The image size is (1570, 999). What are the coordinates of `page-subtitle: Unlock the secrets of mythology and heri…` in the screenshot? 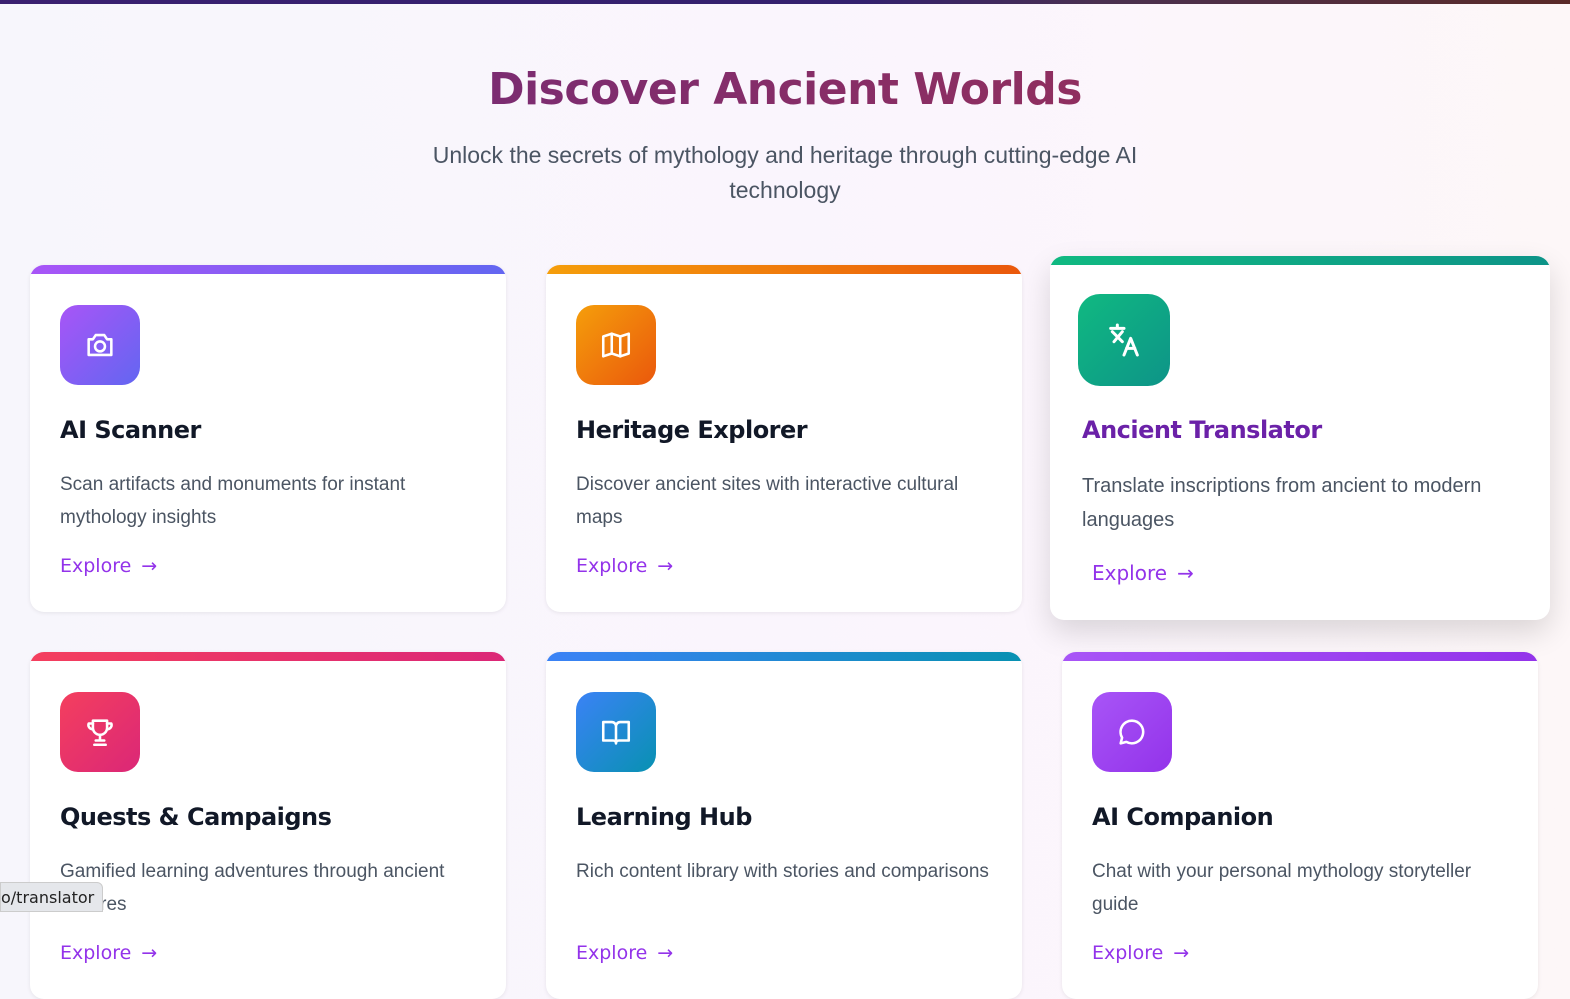 It's located at (785, 172).